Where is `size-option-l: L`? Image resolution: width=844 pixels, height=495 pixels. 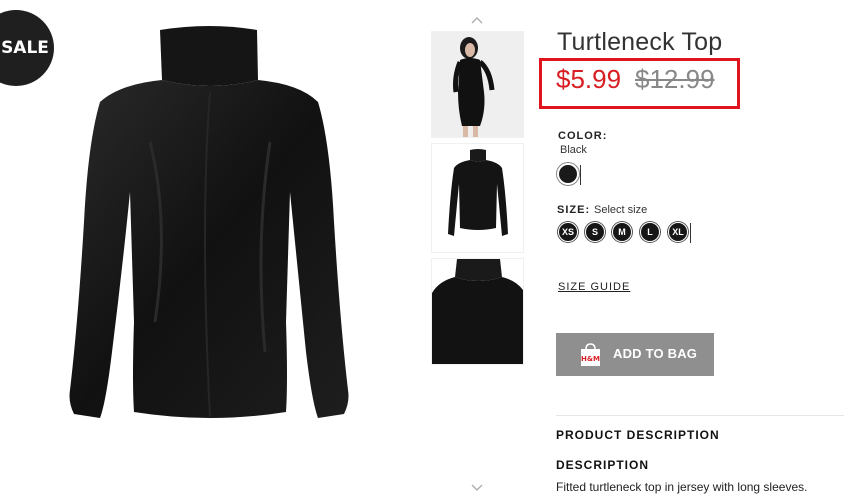
size-option-l: L is located at coordinates (650, 232).